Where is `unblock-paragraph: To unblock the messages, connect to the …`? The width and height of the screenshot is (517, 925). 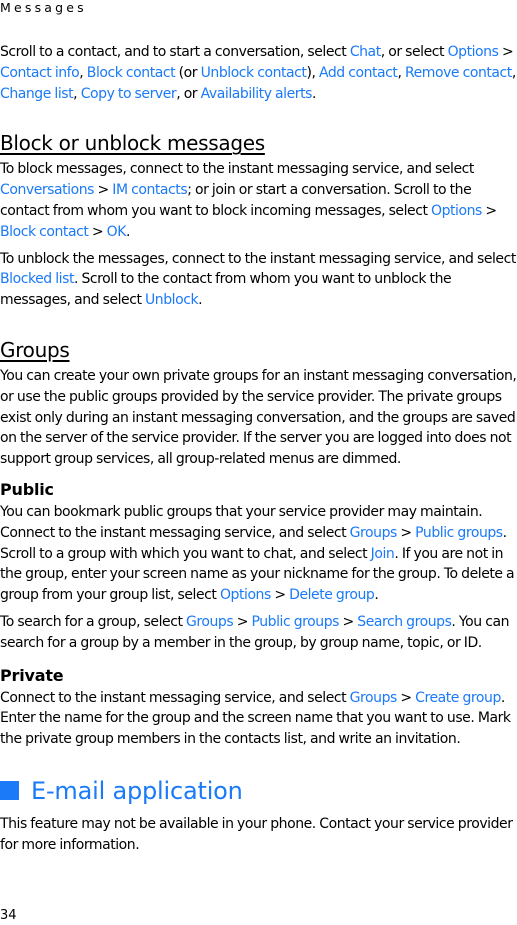
unblock-paragraph: To unblock the messages, connect to the … is located at coordinates (258, 279).